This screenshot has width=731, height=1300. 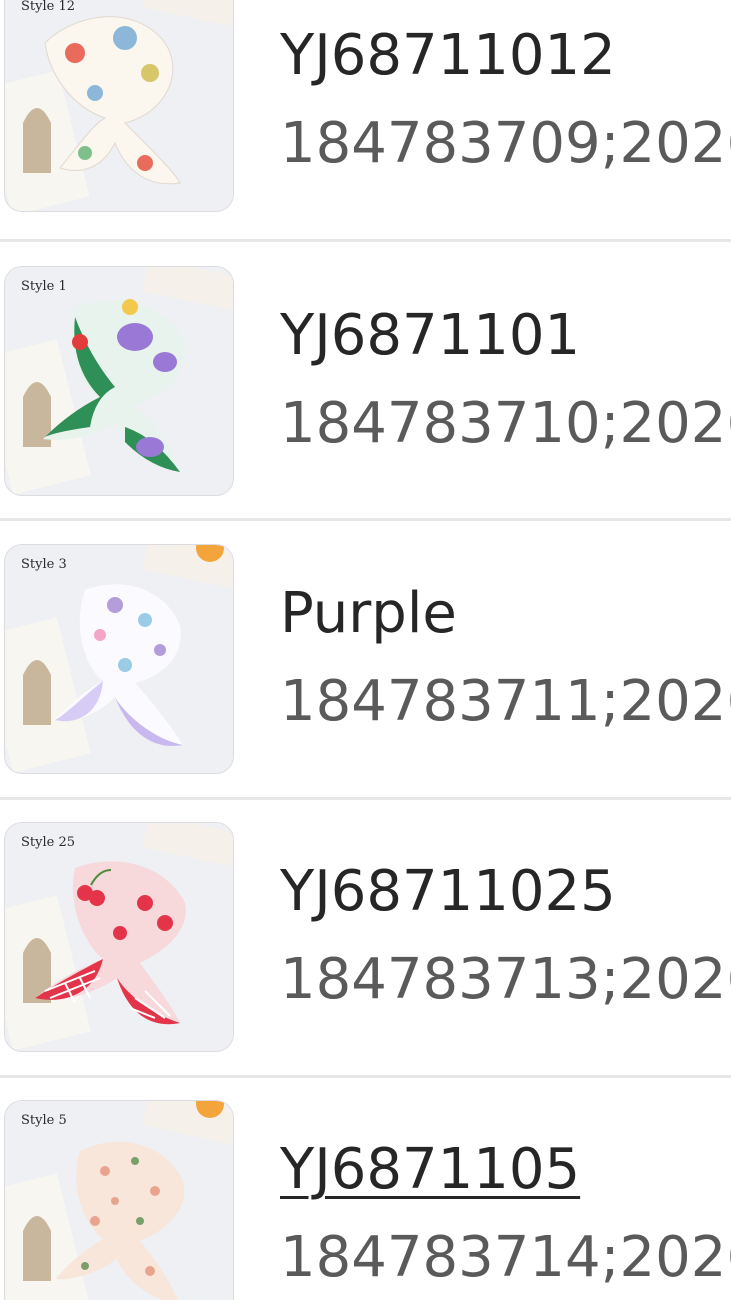 I want to click on style-label: Style 25, so click(x=48, y=842).